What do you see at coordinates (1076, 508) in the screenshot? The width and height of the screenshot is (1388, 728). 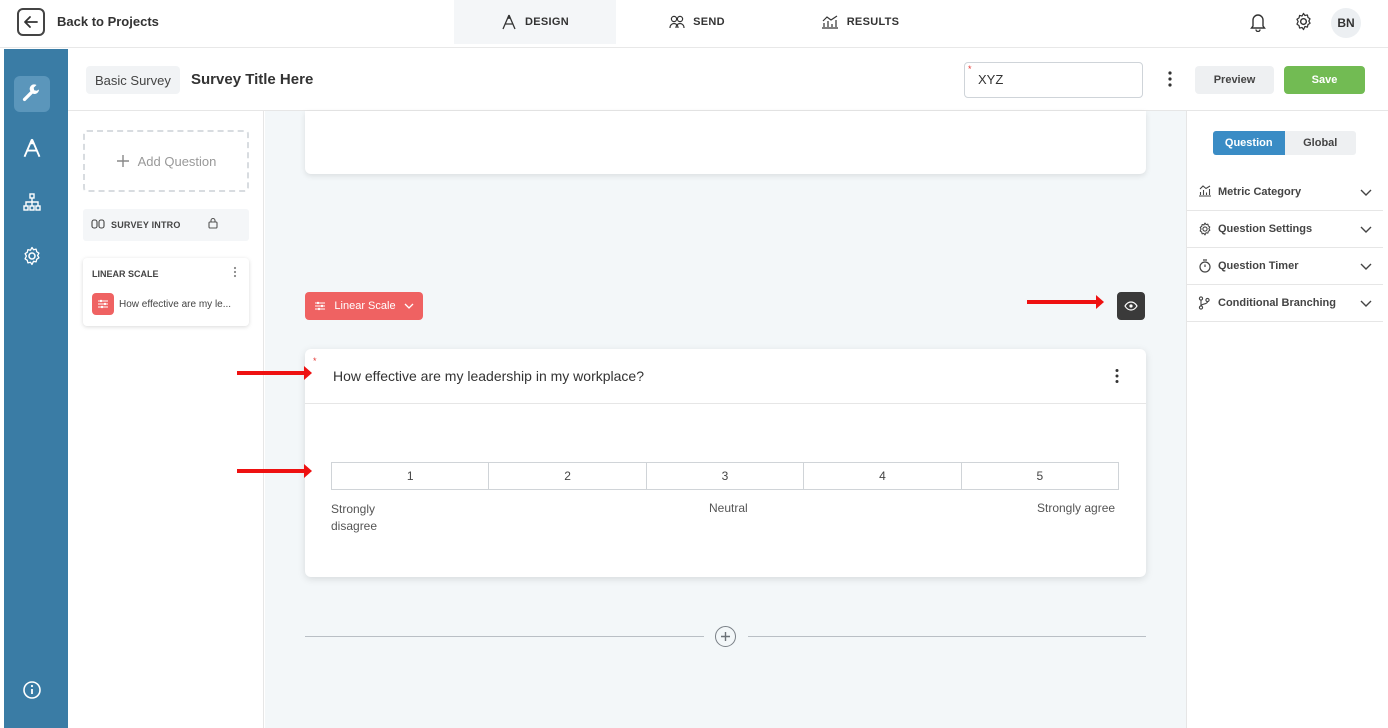 I see `scale-label-right: Strongly agree` at bounding box center [1076, 508].